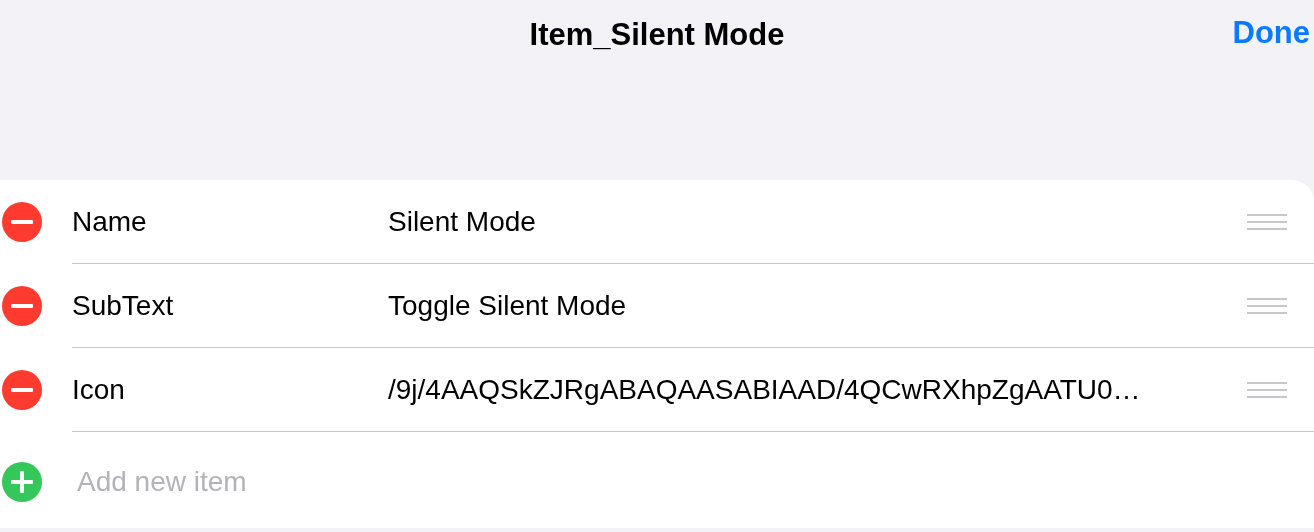  I want to click on add-item-button: Add new item, so click(123, 482).